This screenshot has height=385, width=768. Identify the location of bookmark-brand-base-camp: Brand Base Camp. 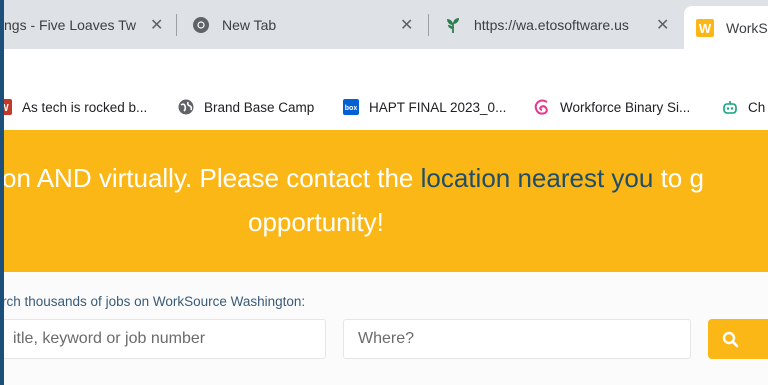
(246, 107).